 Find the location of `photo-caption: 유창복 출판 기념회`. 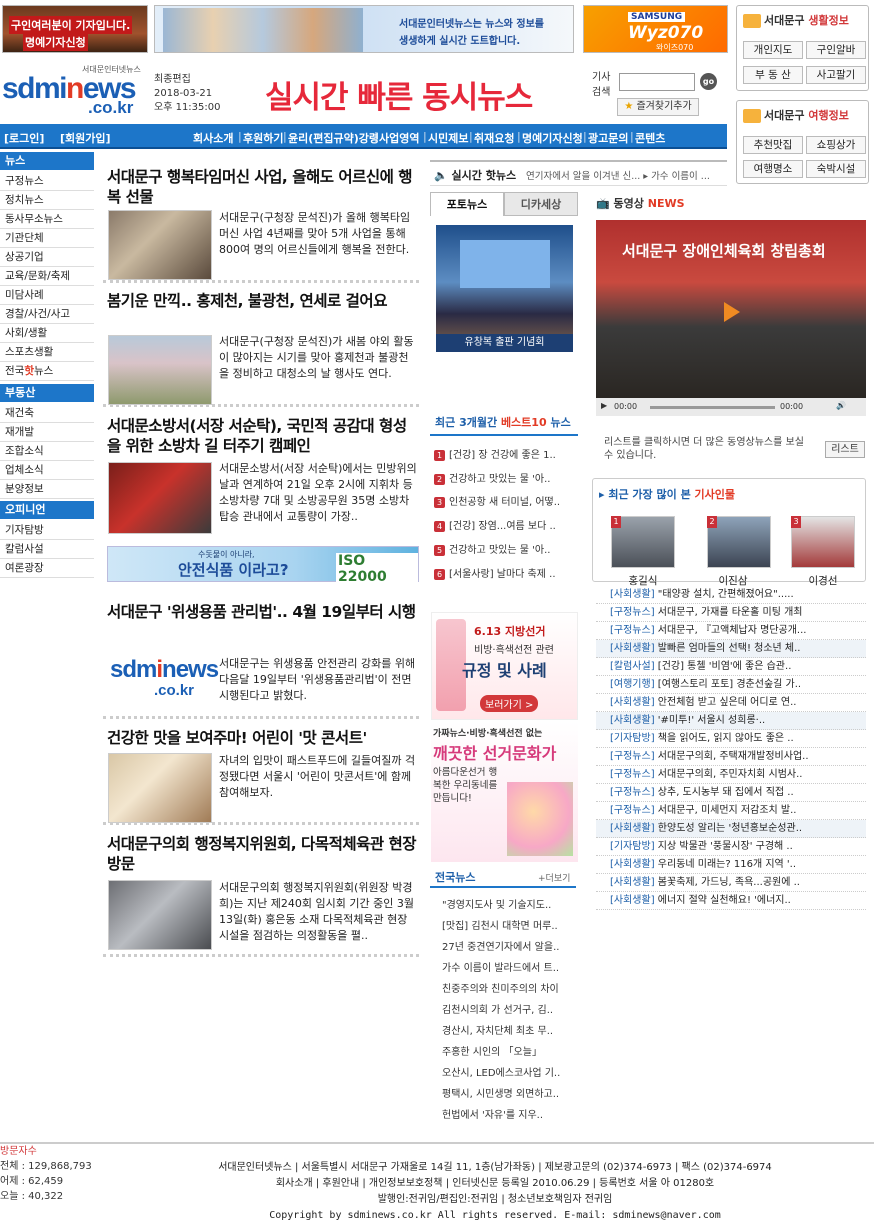

photo-caption: 유창복 출판 기념회 is located at coordinates (504, 343).